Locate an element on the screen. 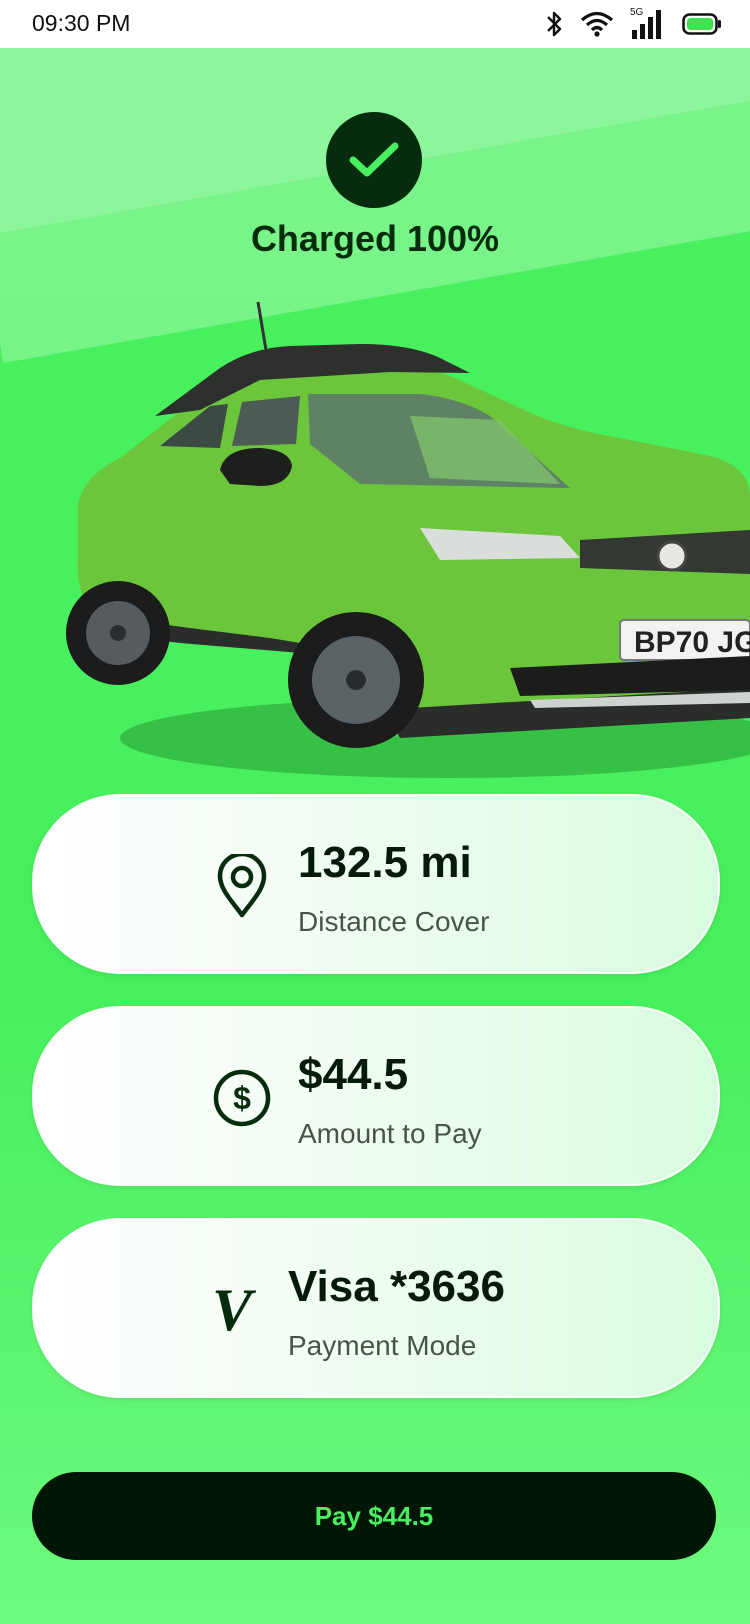 The image size is (750, 1624). location-pin-icon is located at coordinates (242, 886).